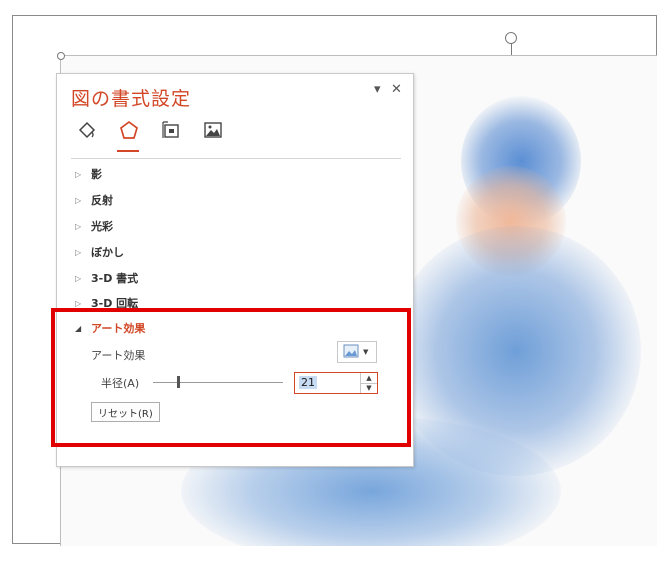 The width and height of the screenshot is (667, 566). Describe the element at coordinates (511, 49) in the screenshot. I see `rotation-handle-stem` at that location.